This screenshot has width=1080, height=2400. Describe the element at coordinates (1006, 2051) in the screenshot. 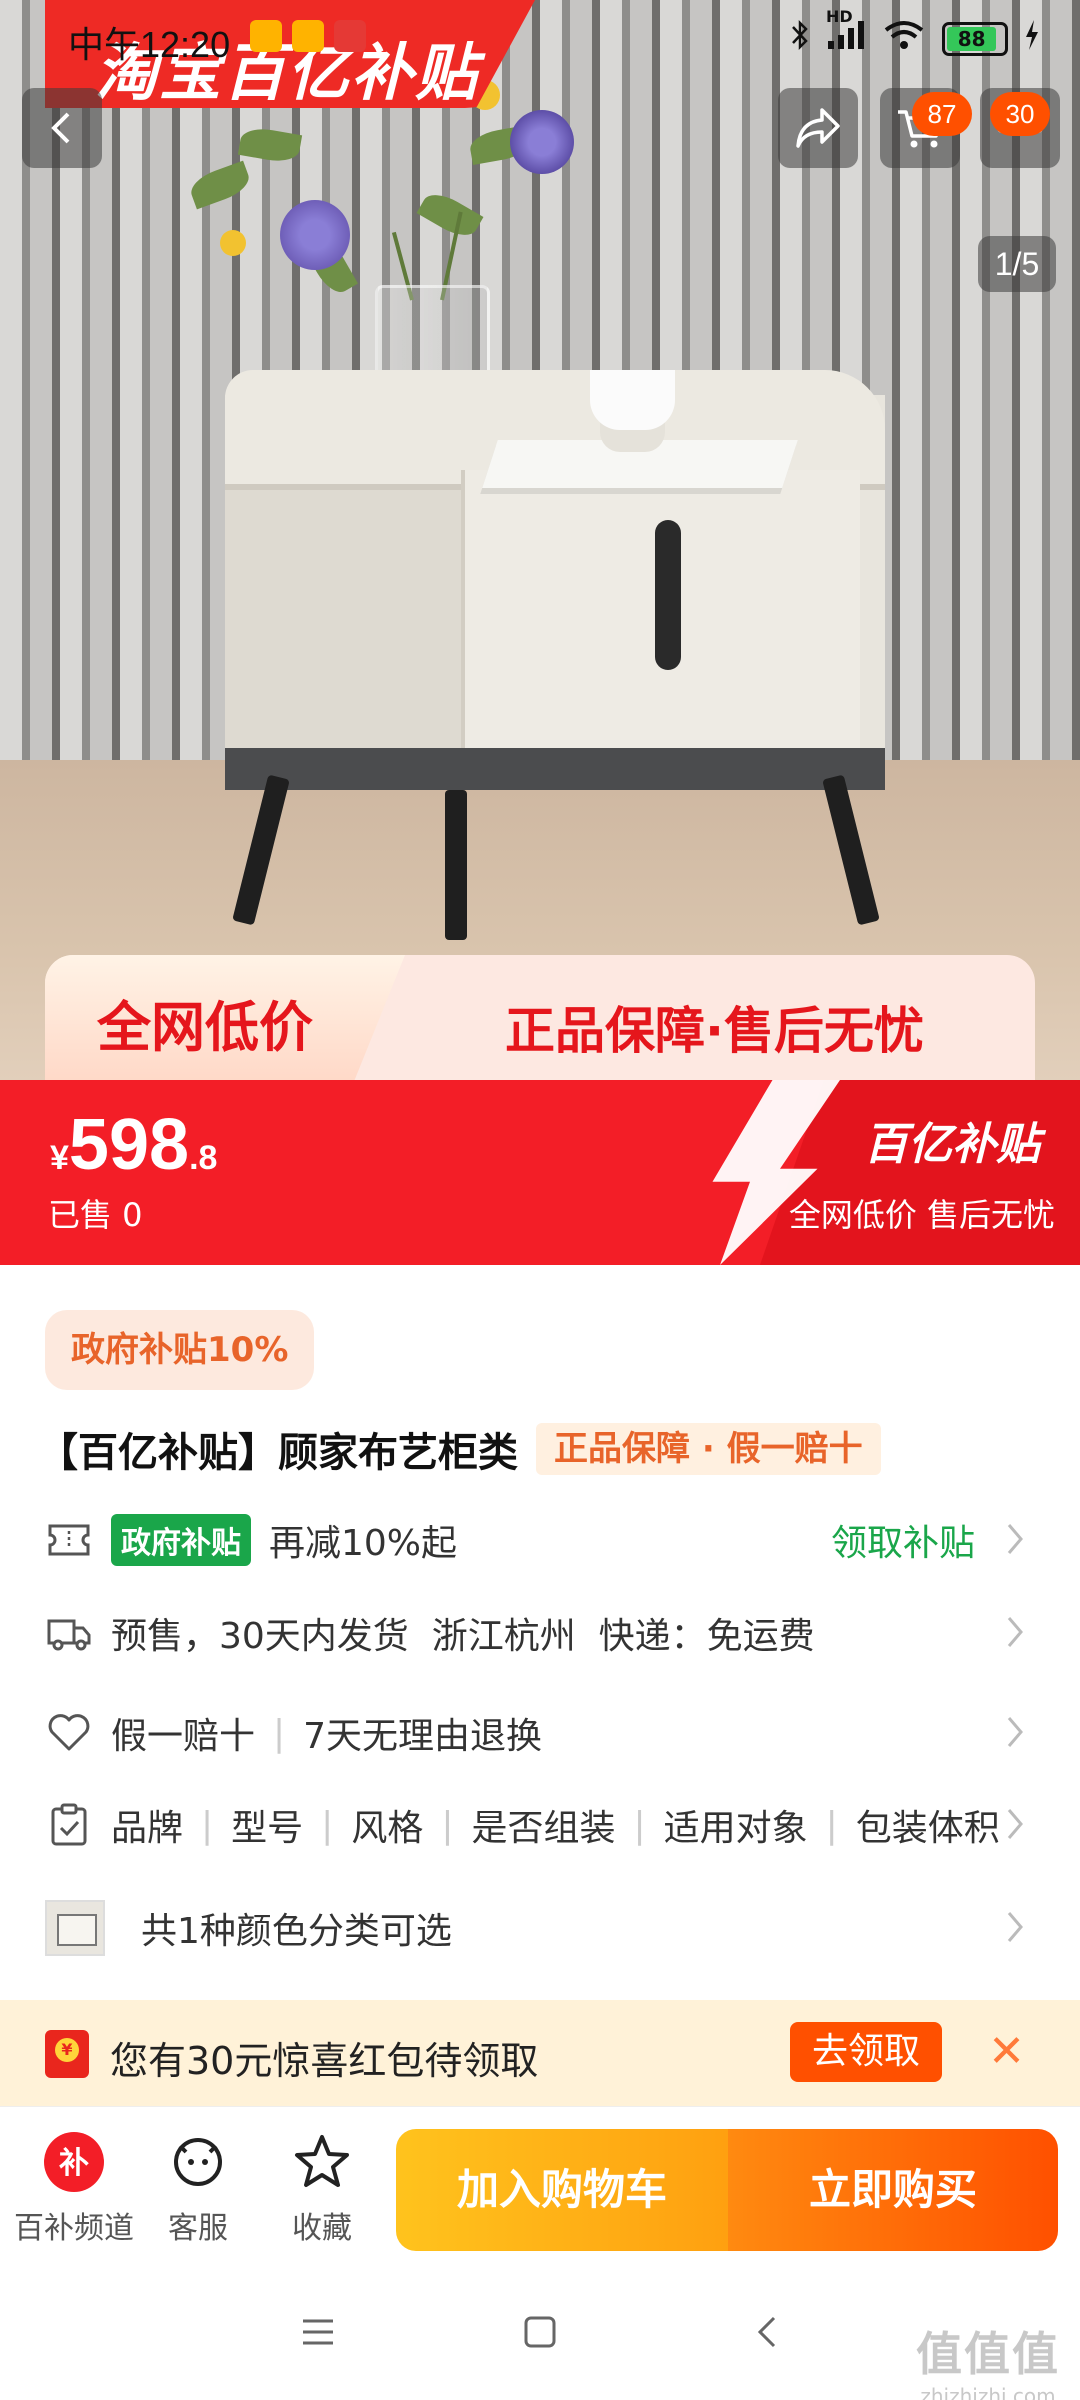

I see `close-icon: ✕` at that location.